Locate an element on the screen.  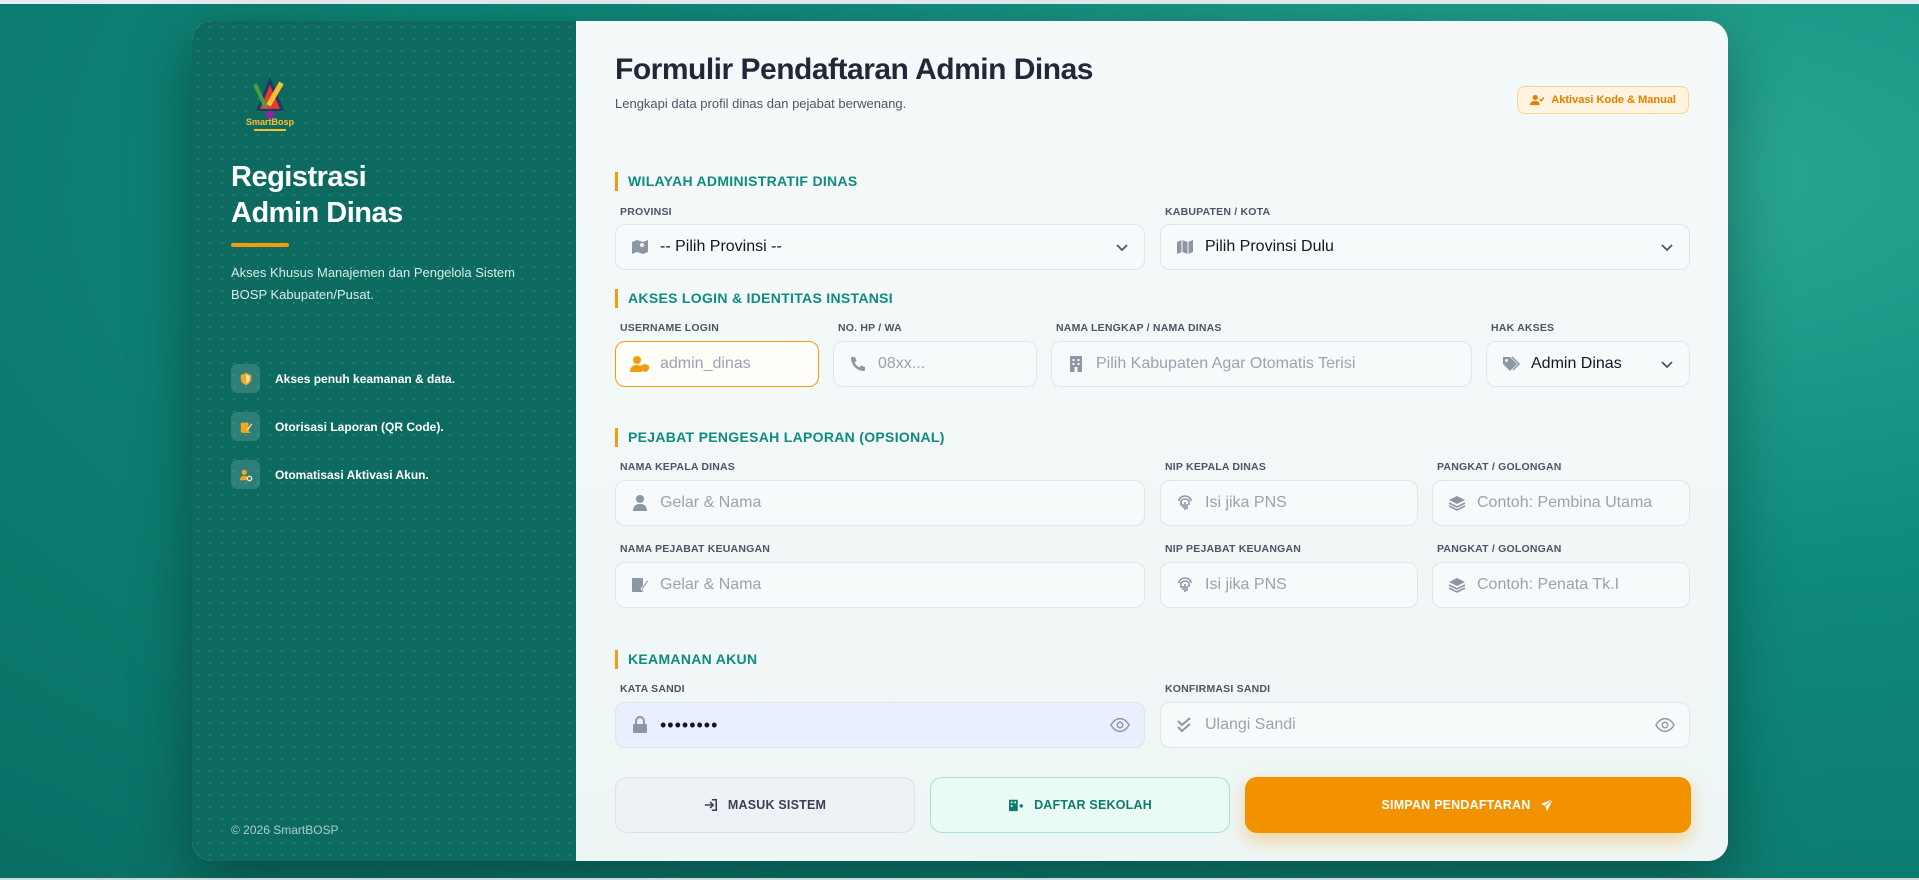
hp-field is located at coordinates (935, 364).